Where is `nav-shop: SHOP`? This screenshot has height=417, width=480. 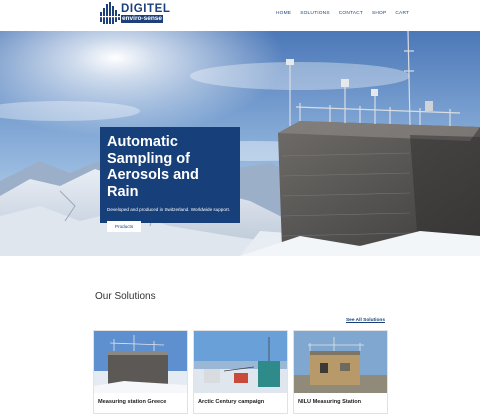
nav-shop: SHOP is located at coordinates (379, 13).